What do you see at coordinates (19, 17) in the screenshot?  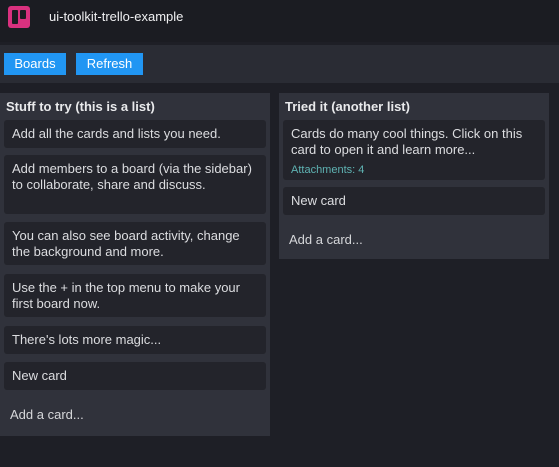 I see `trello-icon` at bounding box center [19, 17].